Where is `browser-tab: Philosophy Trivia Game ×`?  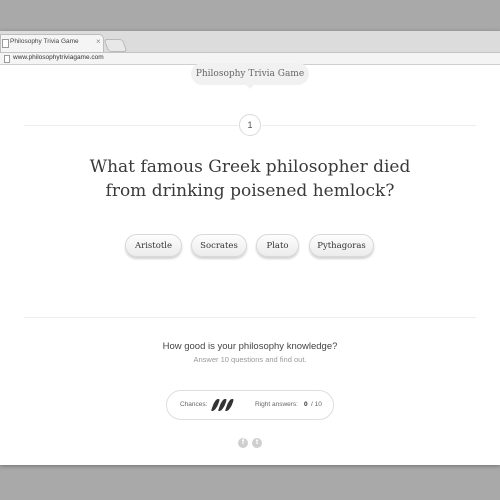 browser-tab: Philosophy Trivia Game × is located at coordinates (52, 43).